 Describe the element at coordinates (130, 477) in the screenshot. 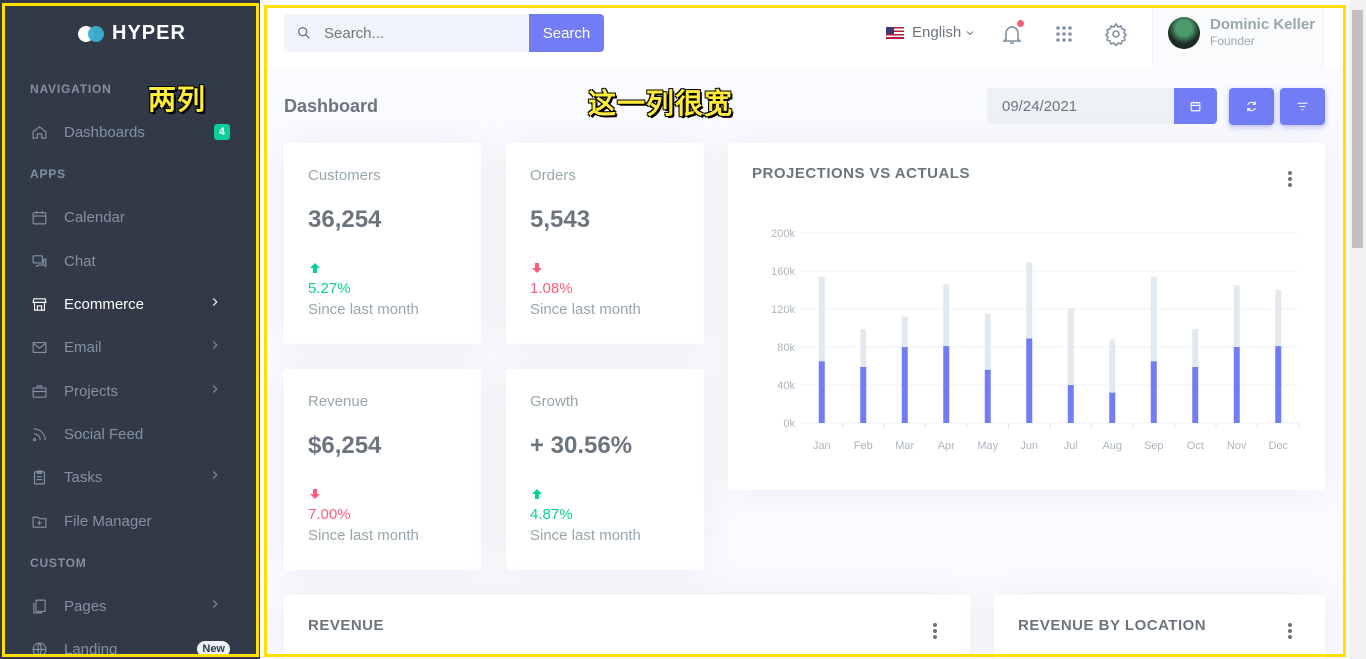

I see `sidebar-item-tasks: Tasks` at that location.